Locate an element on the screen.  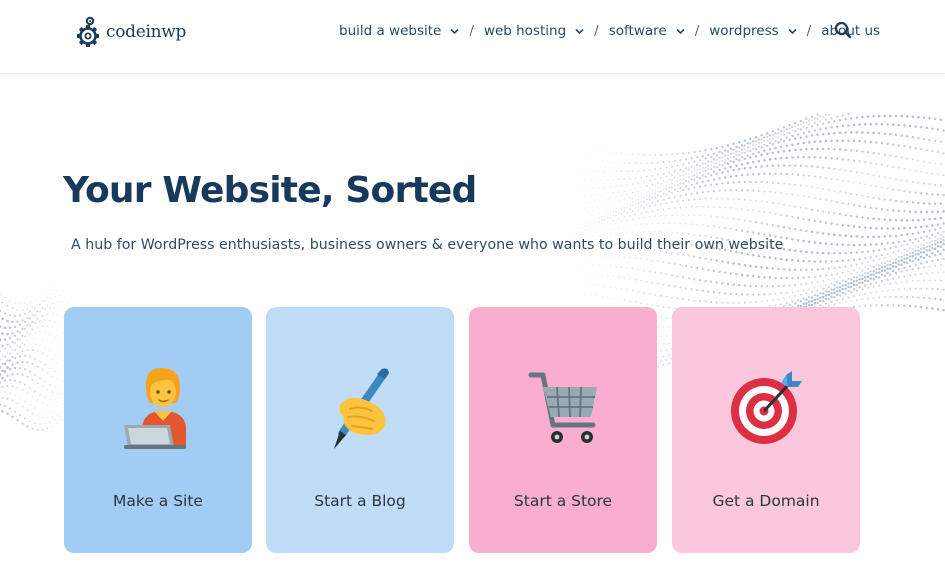
card-label: Get a Domain is located at coordinates (766, 501).